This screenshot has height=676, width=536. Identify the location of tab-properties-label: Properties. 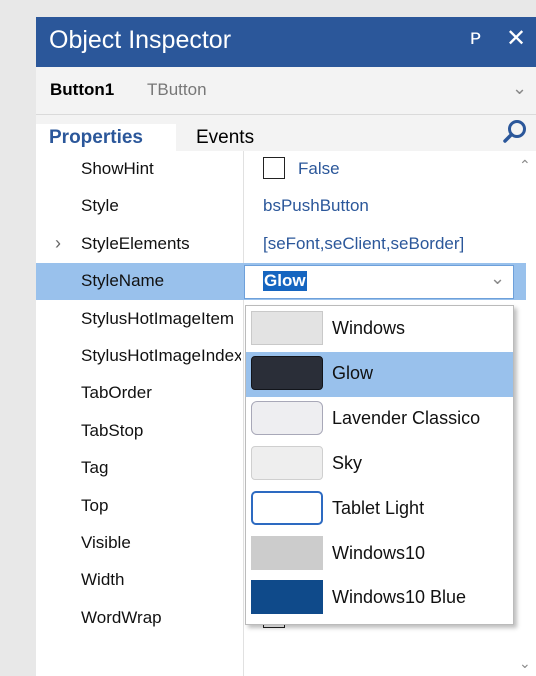
(96, 137).